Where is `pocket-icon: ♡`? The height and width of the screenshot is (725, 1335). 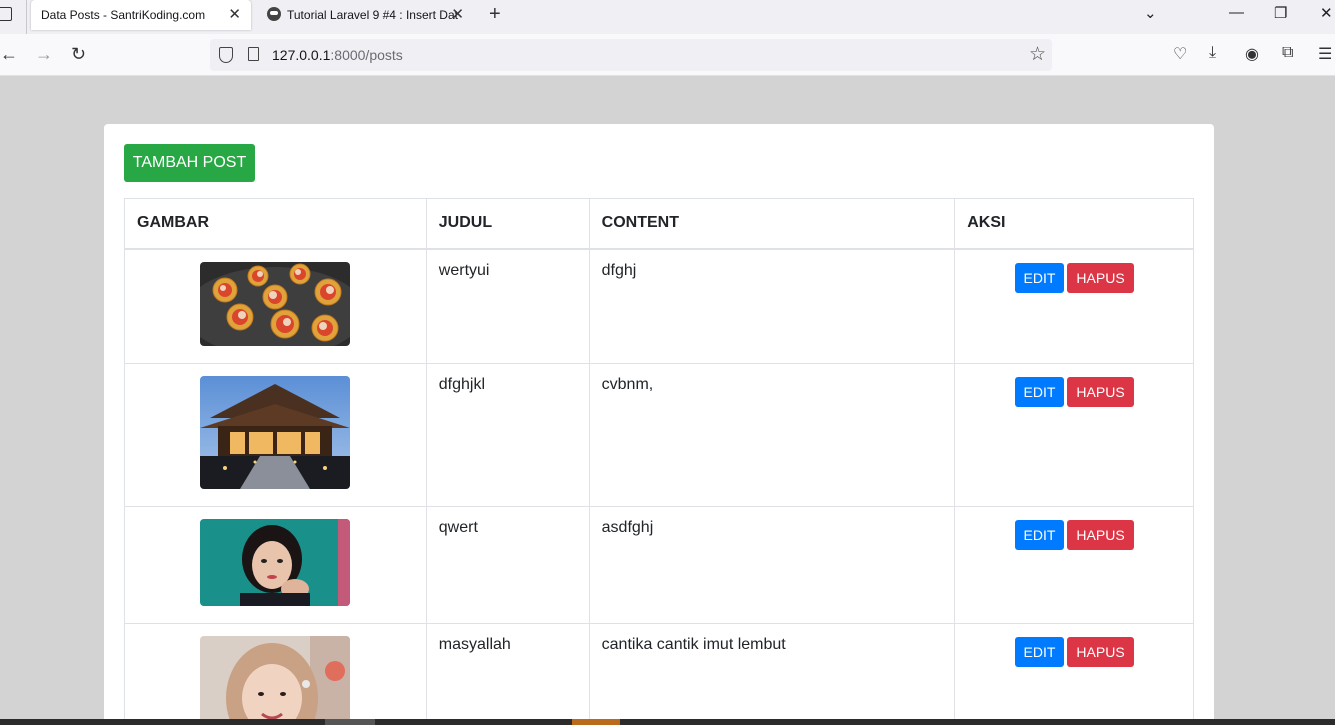
pocket-icon: ♡ is located at coordinates (1180, 54).